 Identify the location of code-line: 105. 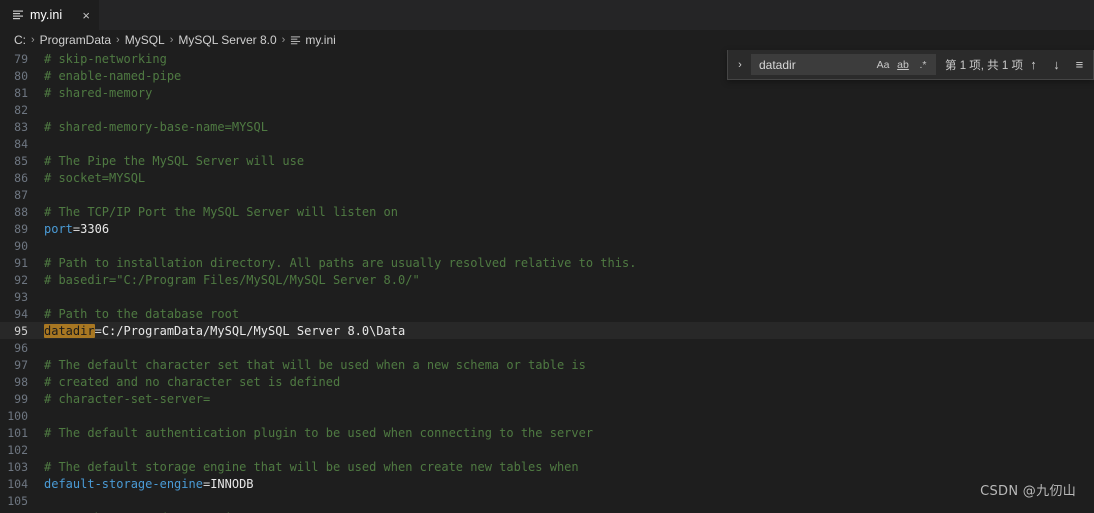
(547, 500).